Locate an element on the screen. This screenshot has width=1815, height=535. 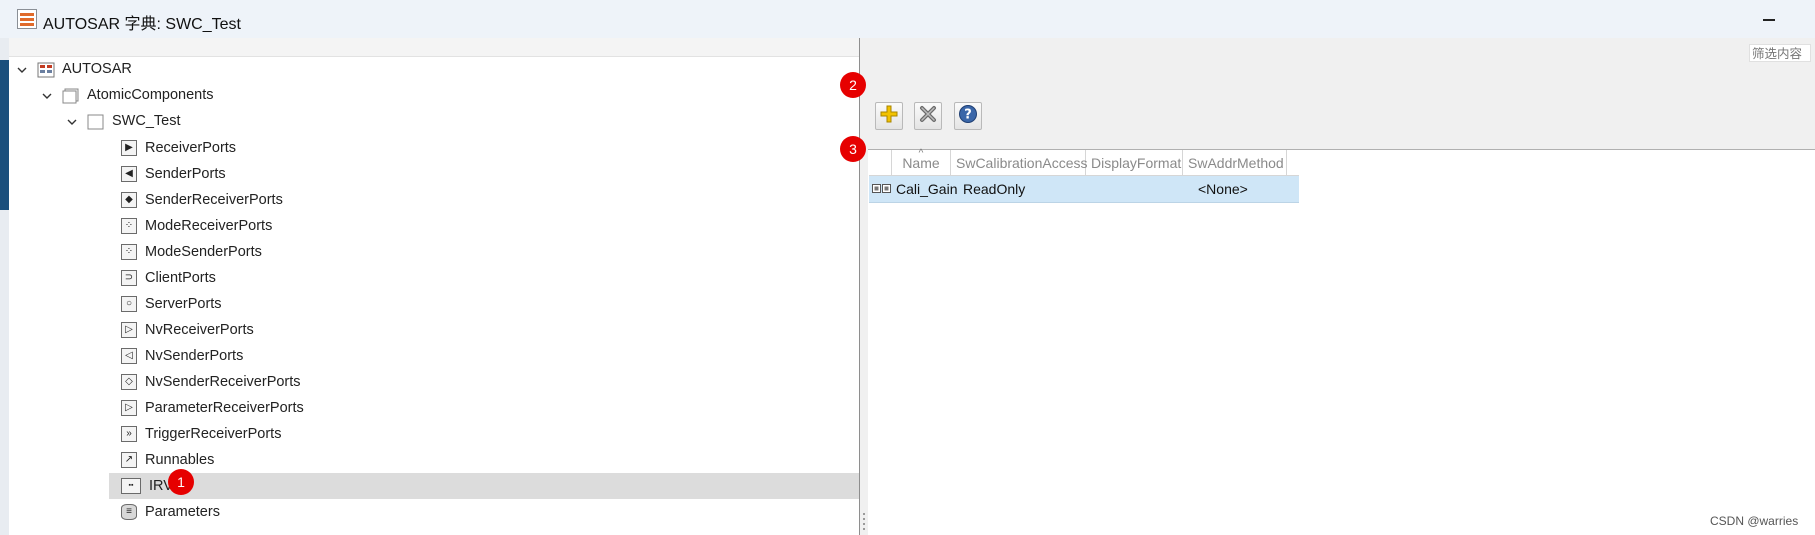
column-header-swcalibrationaccess: SwCalibrationAccess is located at coordinates (1019, 162).